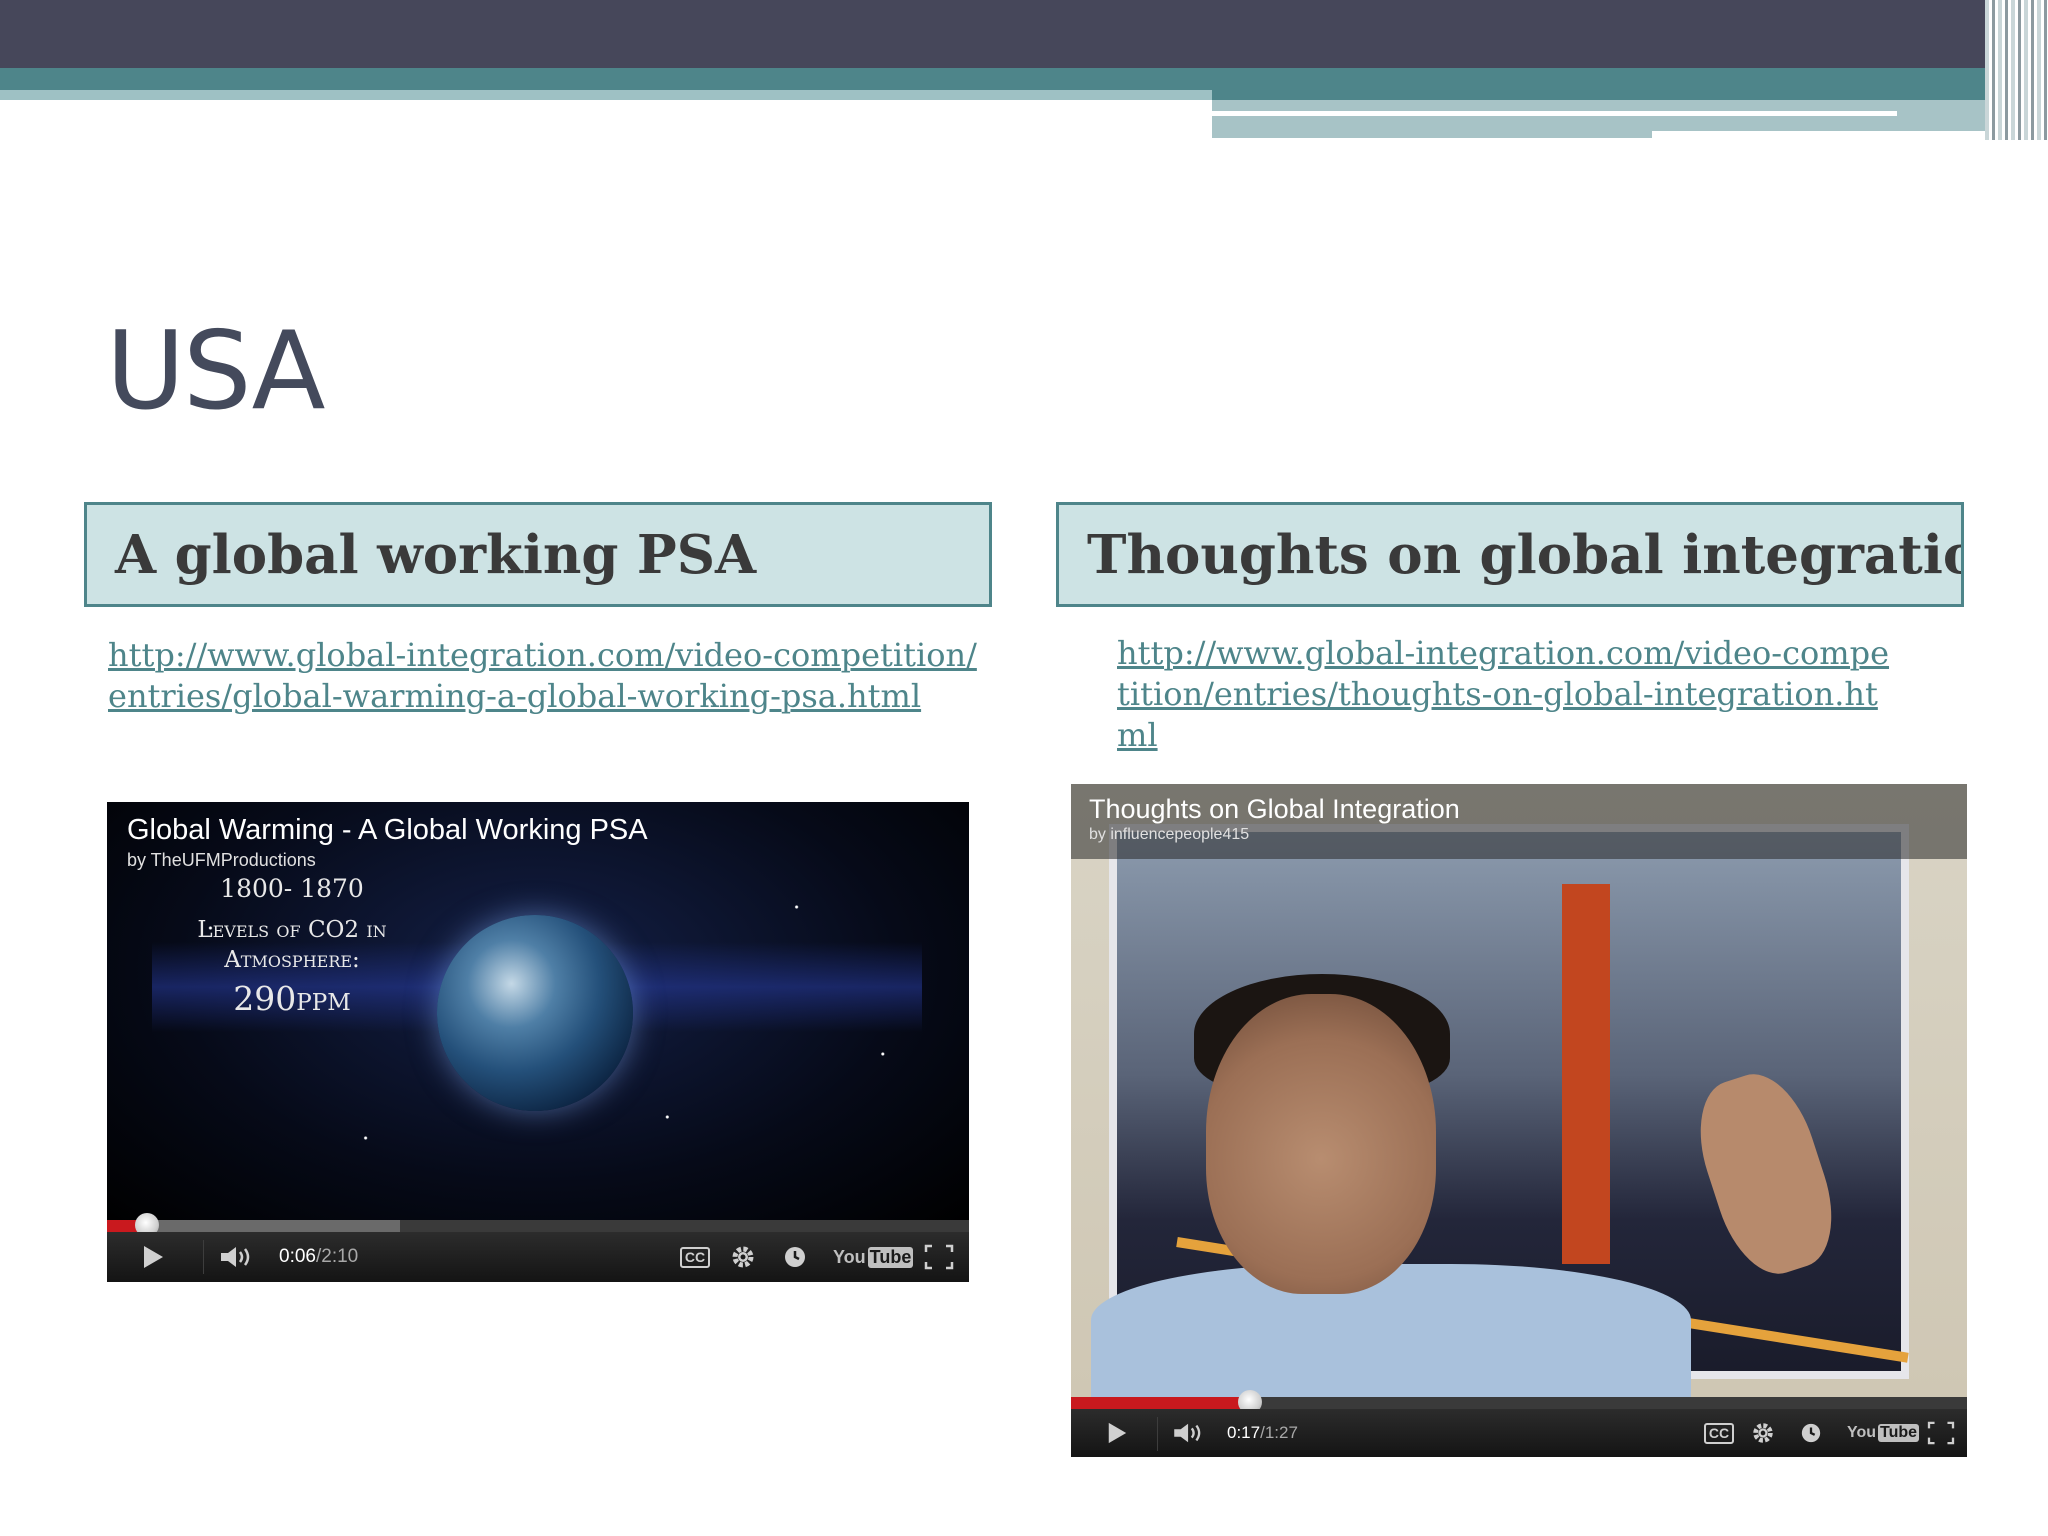 This screenshot has height=1536, width=2048. Describe the element at coordinates (1607, 84) in the screenshot. I see `header-banner-teal-right` at that location.